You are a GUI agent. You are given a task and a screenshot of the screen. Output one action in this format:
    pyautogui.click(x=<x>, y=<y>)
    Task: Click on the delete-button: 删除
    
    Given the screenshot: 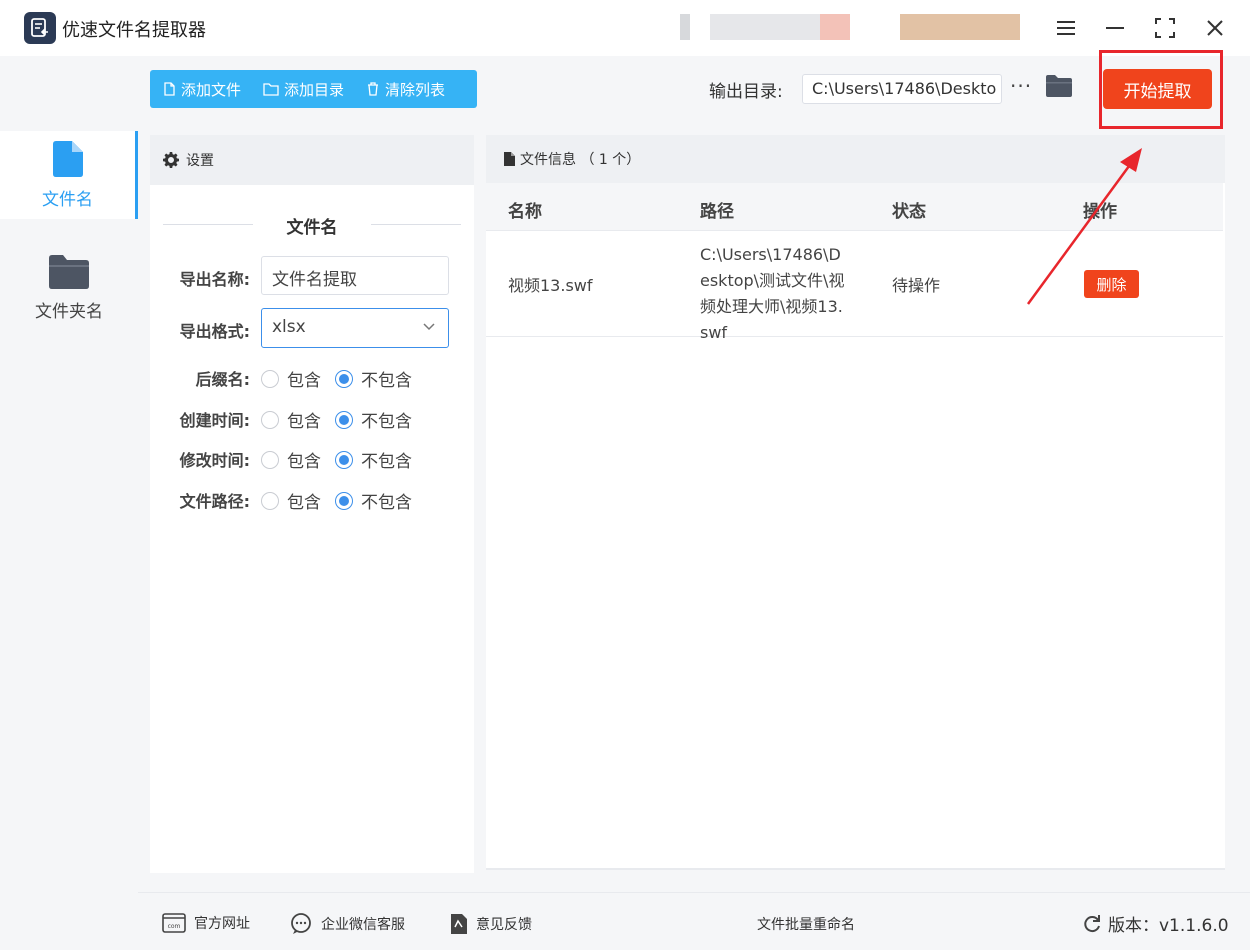 What is the action you would take?
    pyautogui.click(x=1111, y=284)
    